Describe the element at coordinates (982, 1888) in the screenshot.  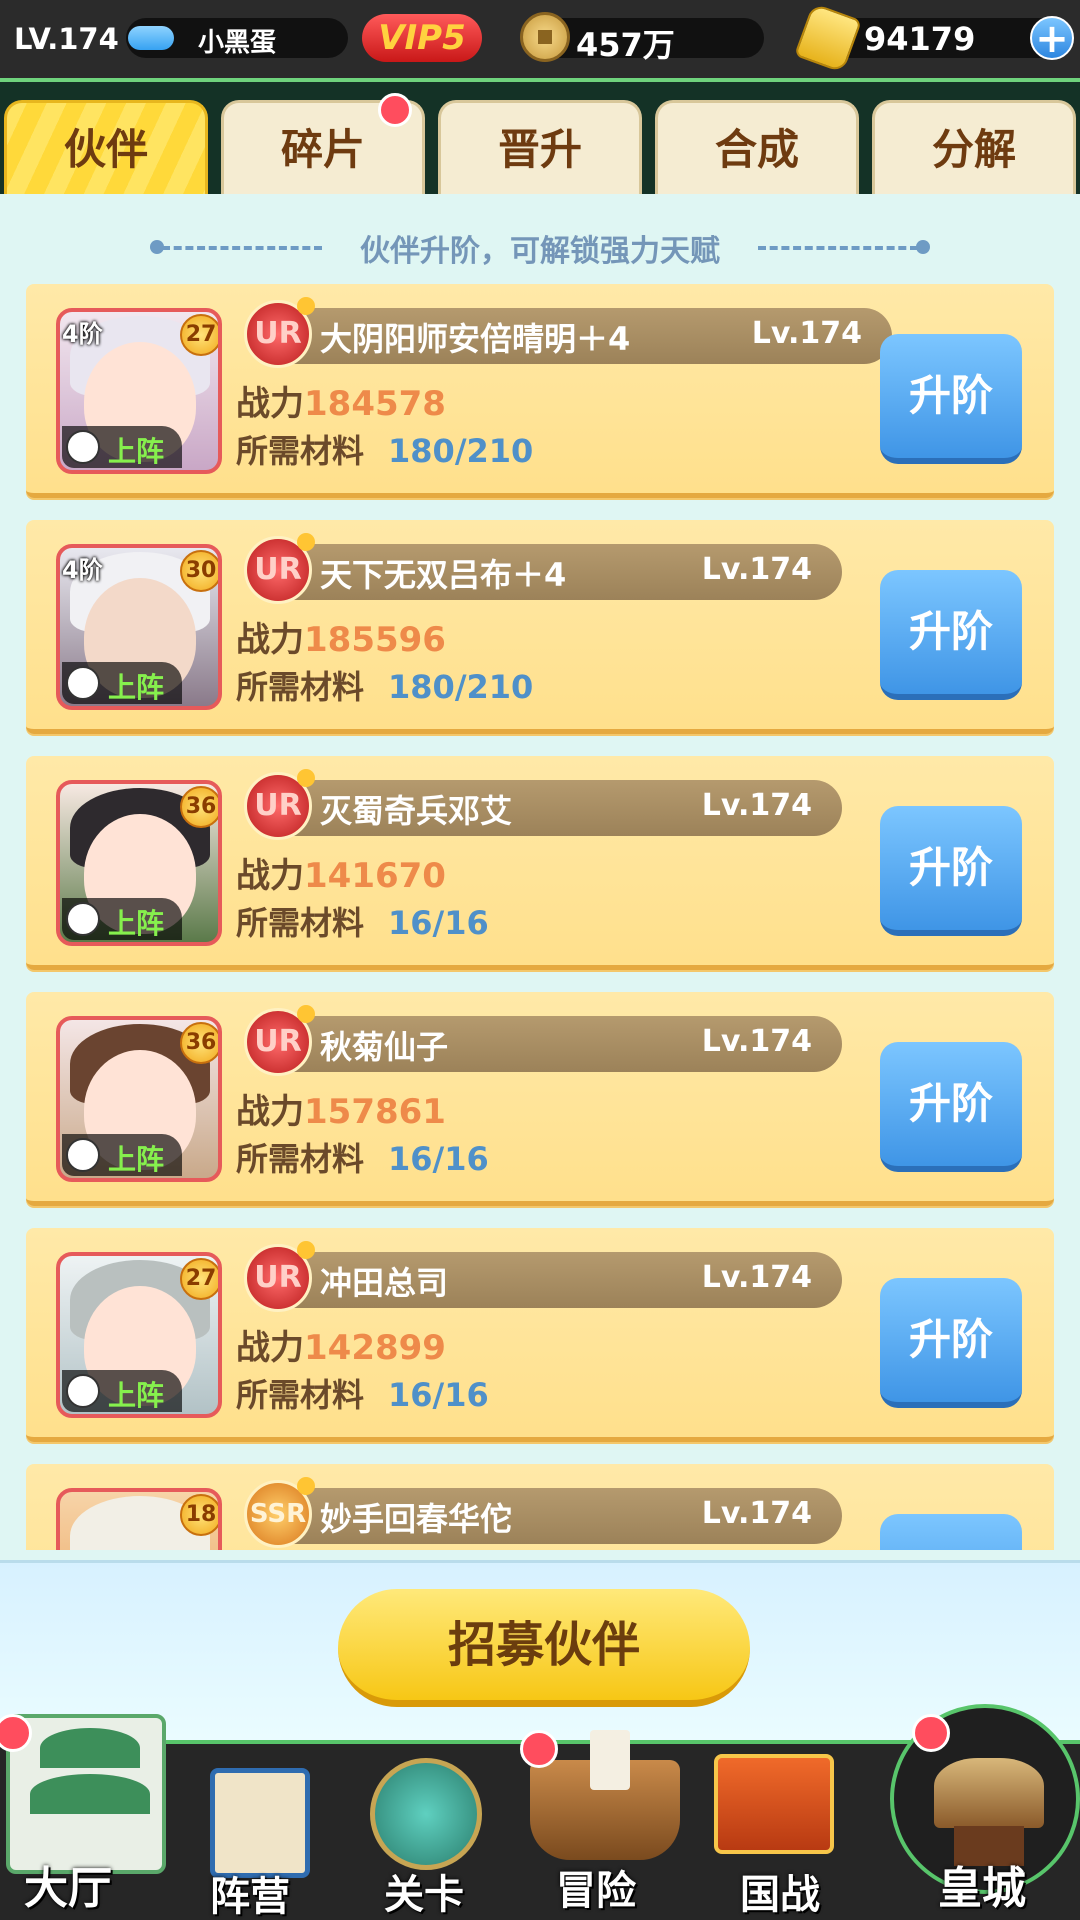
I see `nav-label: 皇城` at that location.